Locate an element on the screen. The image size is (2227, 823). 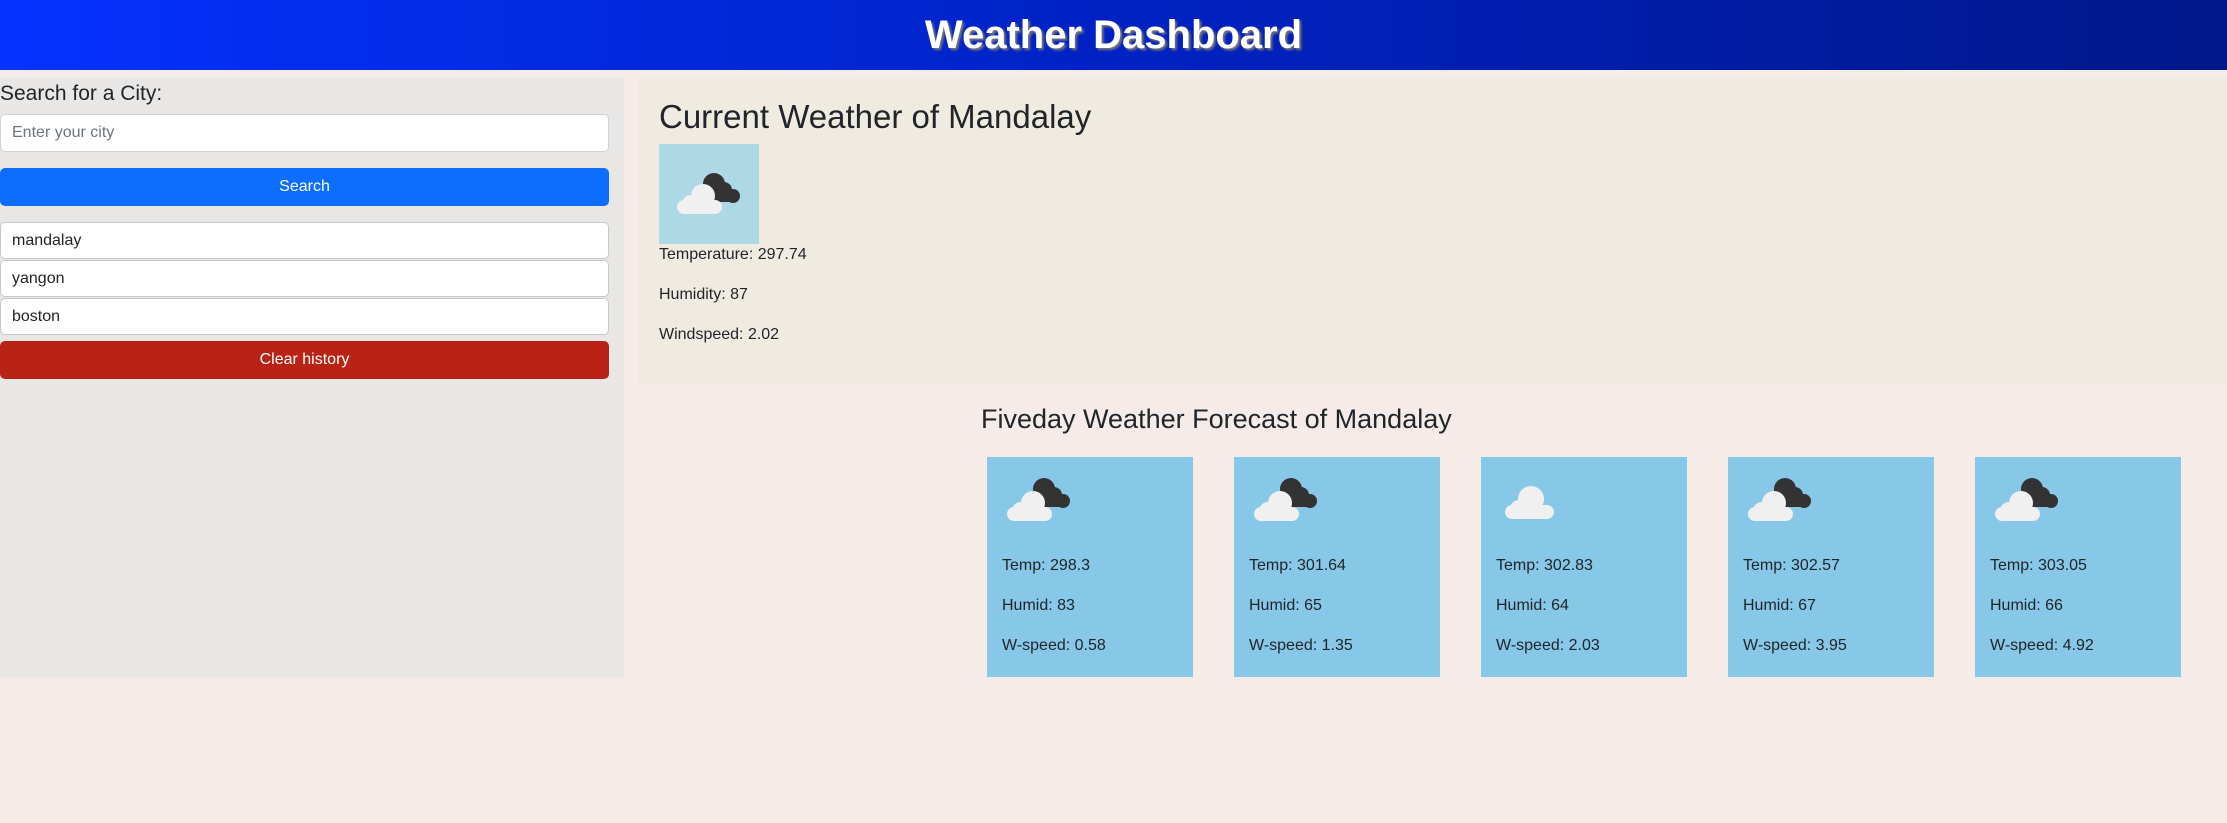
history-item-mandalay: mandalay is located at coordinates (304, 240).